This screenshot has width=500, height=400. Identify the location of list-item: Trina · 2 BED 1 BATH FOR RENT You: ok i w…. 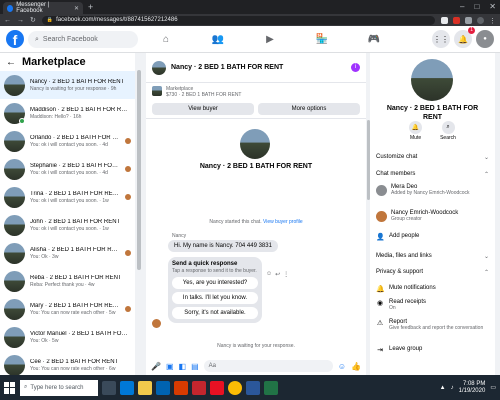
(67, 197).